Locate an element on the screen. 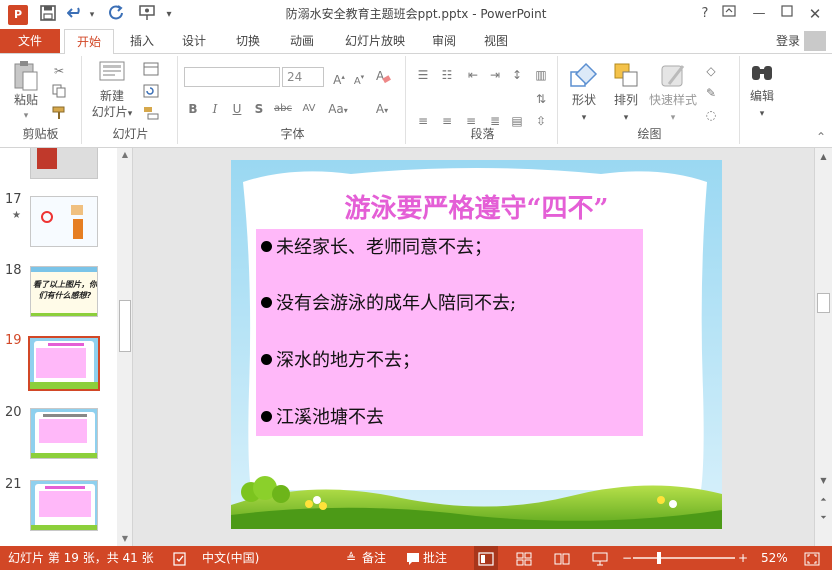 The width and height of the screenshot is (832, 570). paste-button: 粘贴 ▾ is located at coordinates (26, 92).